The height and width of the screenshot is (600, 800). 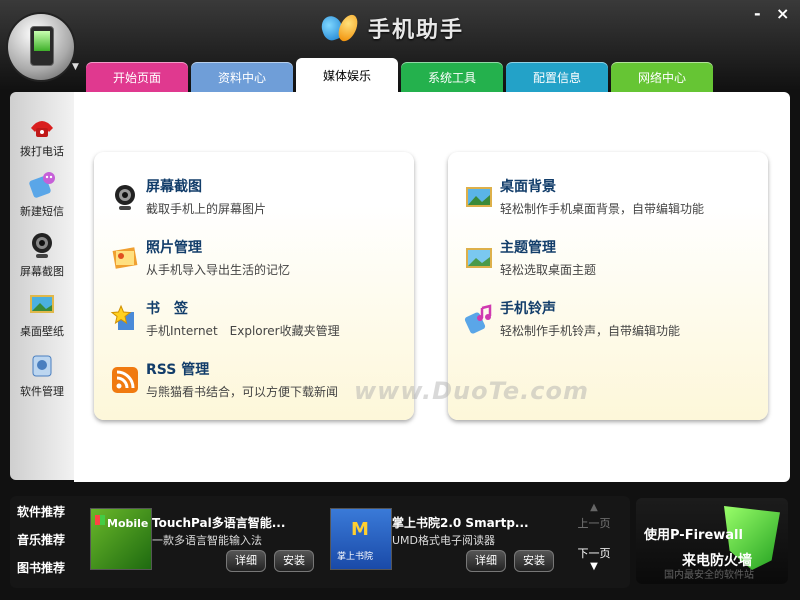 What do you see at coordinates (42, 151) in the screenshot?
I see `sidebar-item-label: 拨打电话` at bounding box center [42, 151].